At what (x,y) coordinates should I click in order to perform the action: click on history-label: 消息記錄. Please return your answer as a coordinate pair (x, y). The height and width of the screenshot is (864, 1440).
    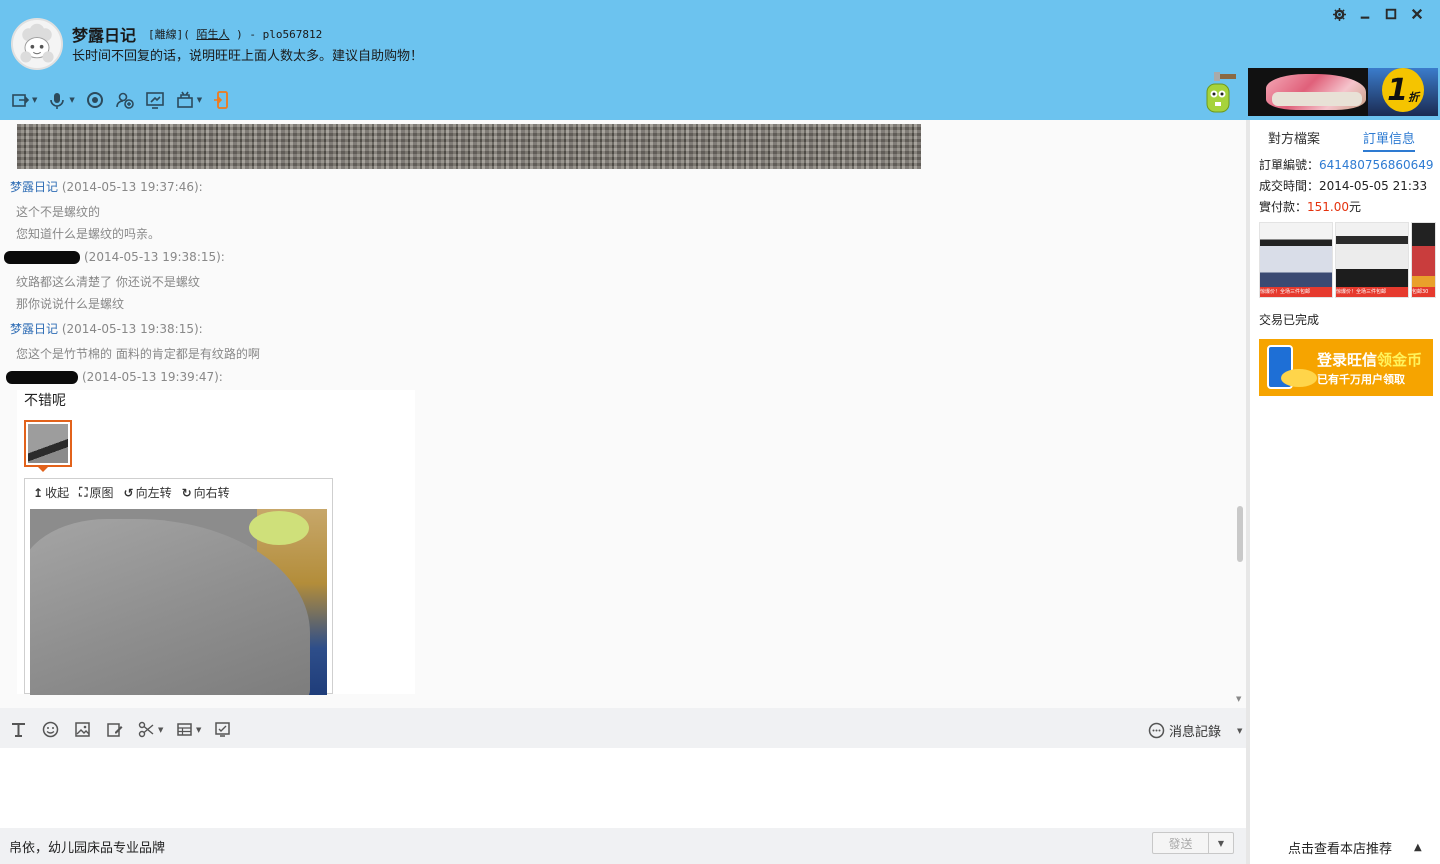
    Looking at the image, I should click on (1195, 732).